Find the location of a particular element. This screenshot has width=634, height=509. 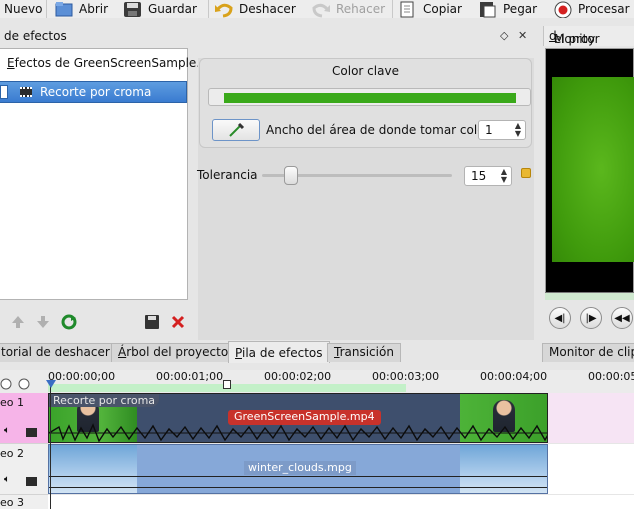

project-monitor-title: Monitor d el proy is located at coordinates (574, 37).